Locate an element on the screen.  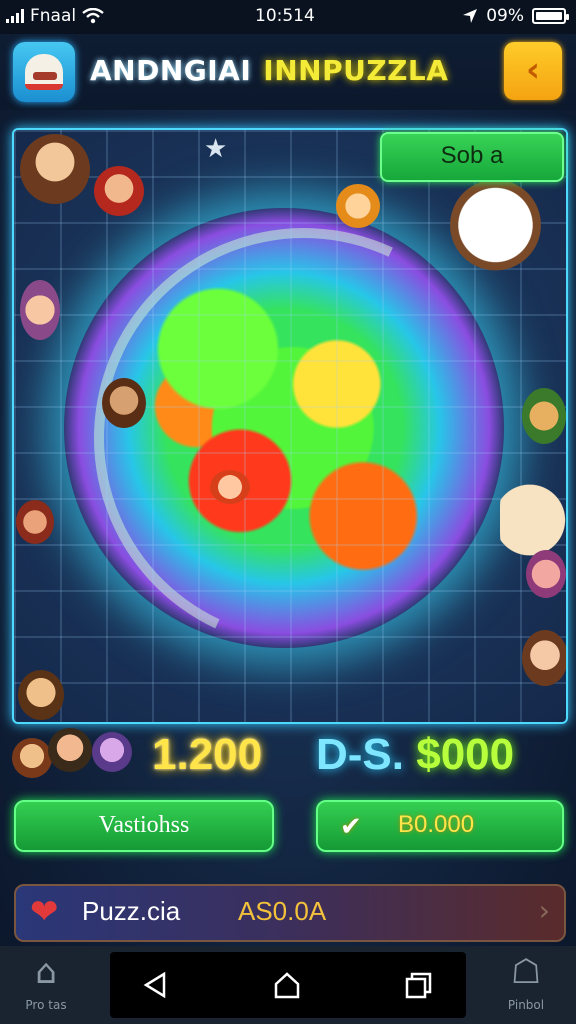
game-title: ANDNGIAI INNPUZZLA is located at coordinates (269, 70).